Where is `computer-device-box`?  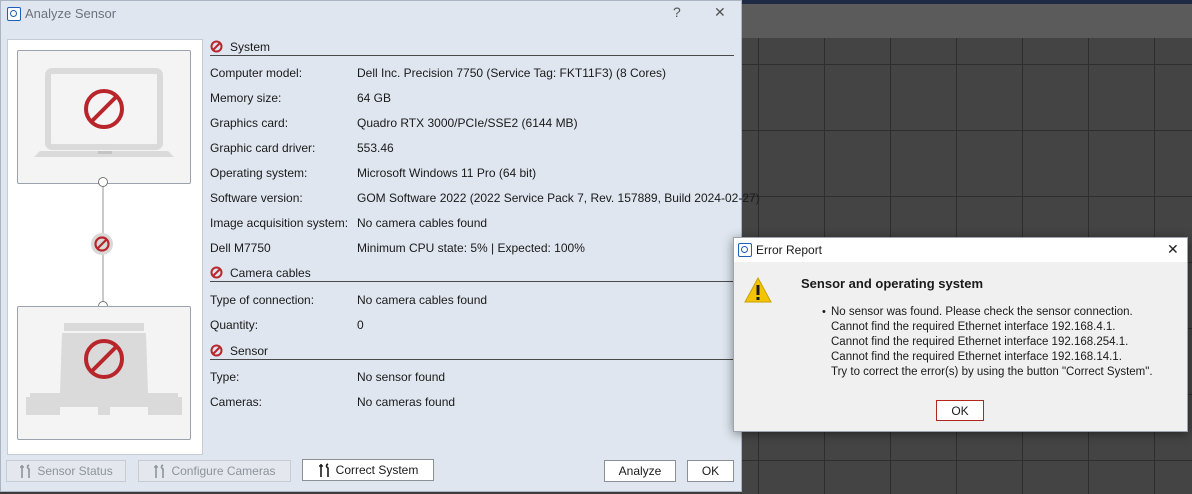 computer-device-box is located at coordinates (104, 117).